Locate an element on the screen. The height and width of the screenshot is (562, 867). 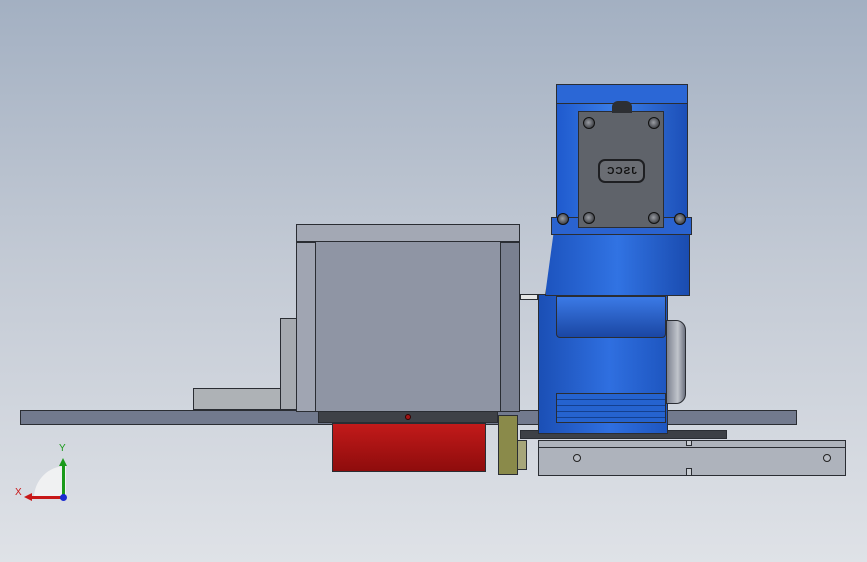
motor-mount-slot is located at coordinates (611, 317).